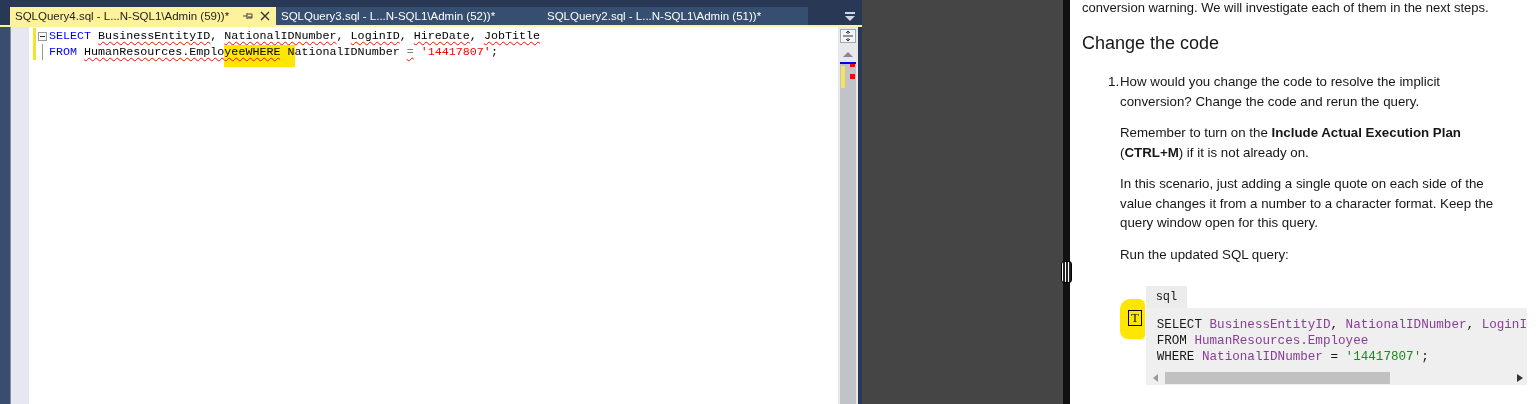 The image size is (1536, 404). I want to click on tab-label: SQLQuery3.sql - L...N-SQL1\Admin (52))*, so click(388, 16).